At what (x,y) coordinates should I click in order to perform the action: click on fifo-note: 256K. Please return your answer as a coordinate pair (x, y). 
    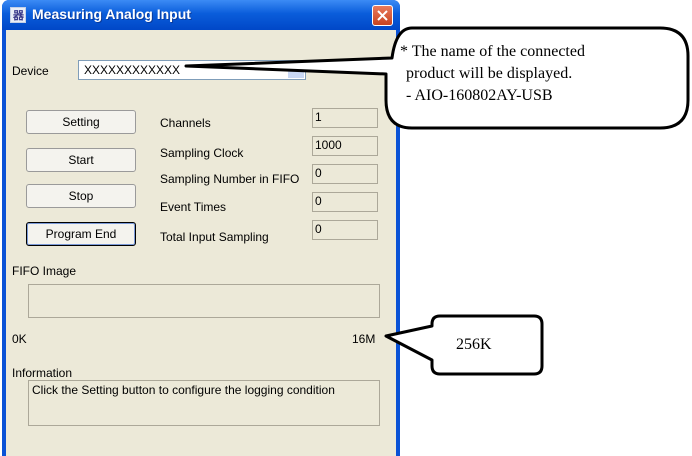
    Looking at the image, I should click on (474, 344).